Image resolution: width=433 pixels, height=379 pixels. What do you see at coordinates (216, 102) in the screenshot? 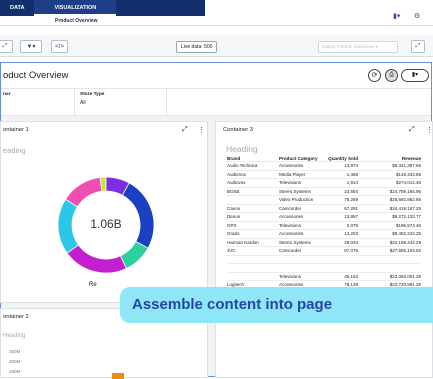
I see `filter-bar: nar Store Type All` at bounding box center [216, 102].